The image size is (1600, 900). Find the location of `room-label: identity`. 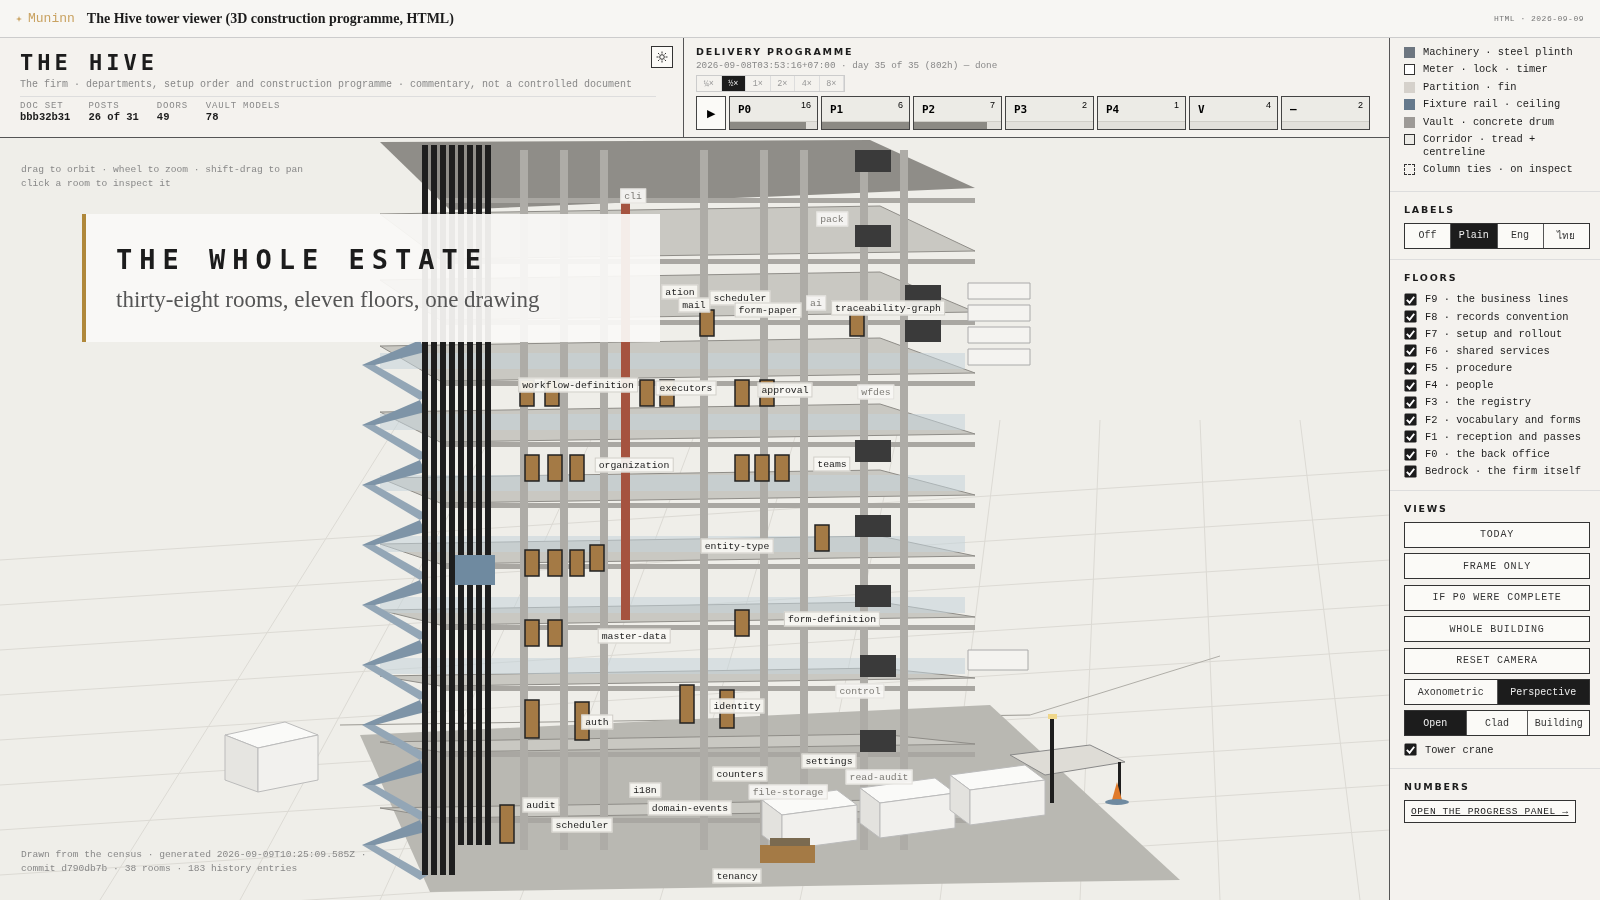

room-label: identity is located at coordinates (737, 706).